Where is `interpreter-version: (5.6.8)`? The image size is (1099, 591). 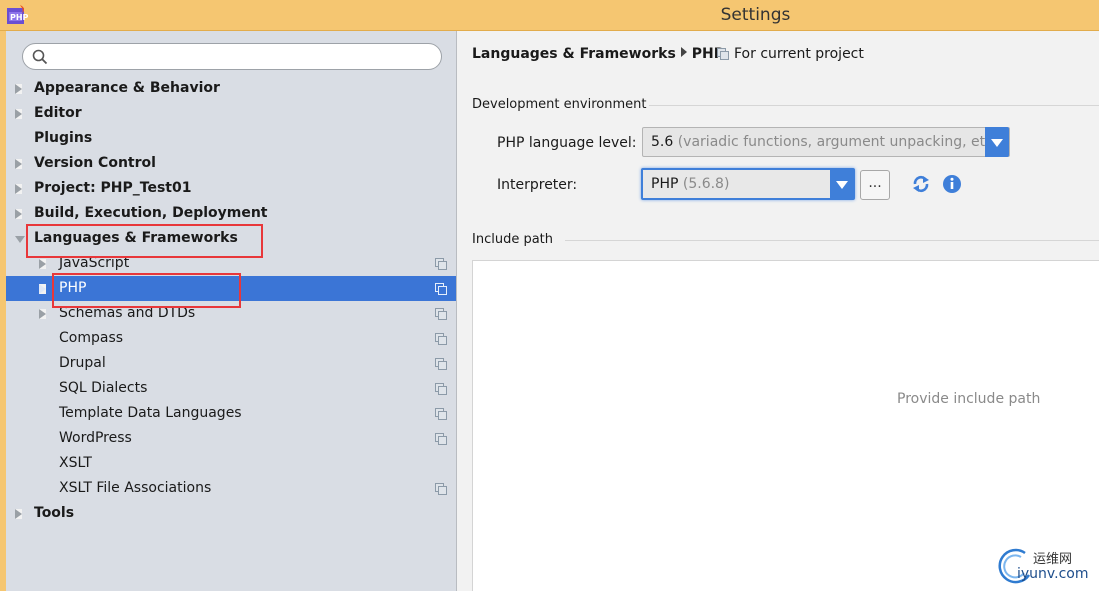 interpreter-version: (5.6.8) is located at coordinates (706, 184).